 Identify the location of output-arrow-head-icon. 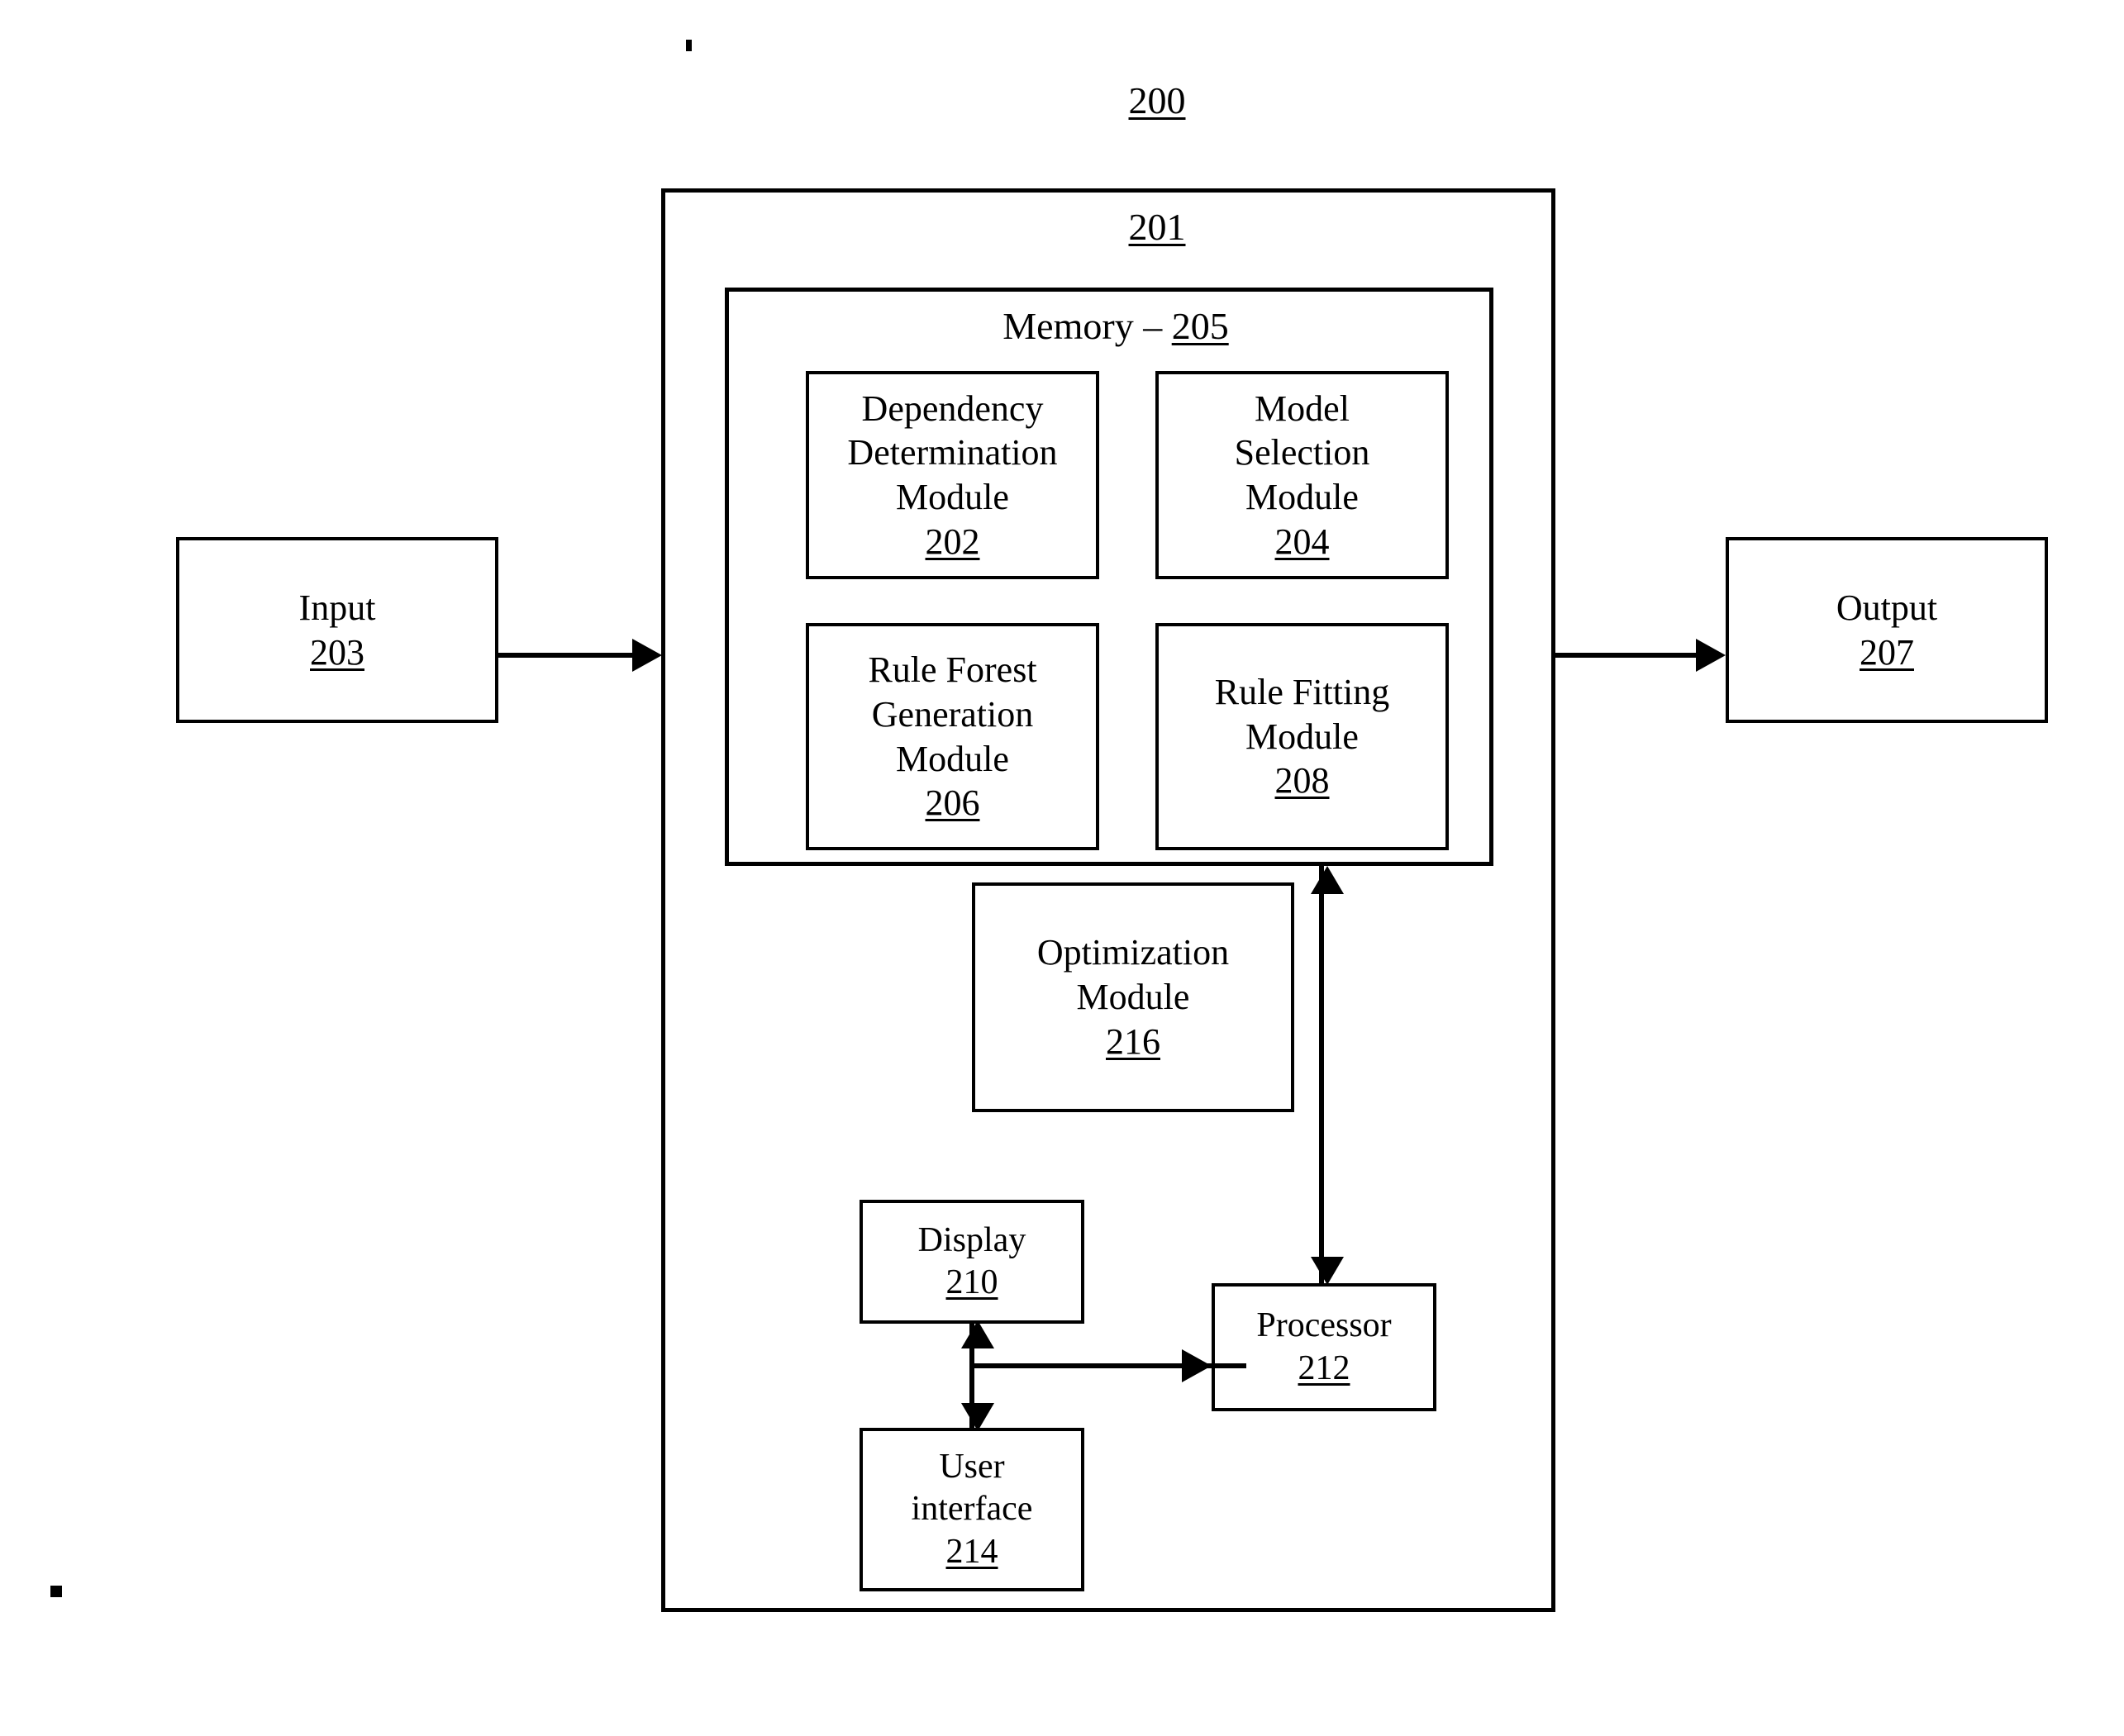
(1711, 655).